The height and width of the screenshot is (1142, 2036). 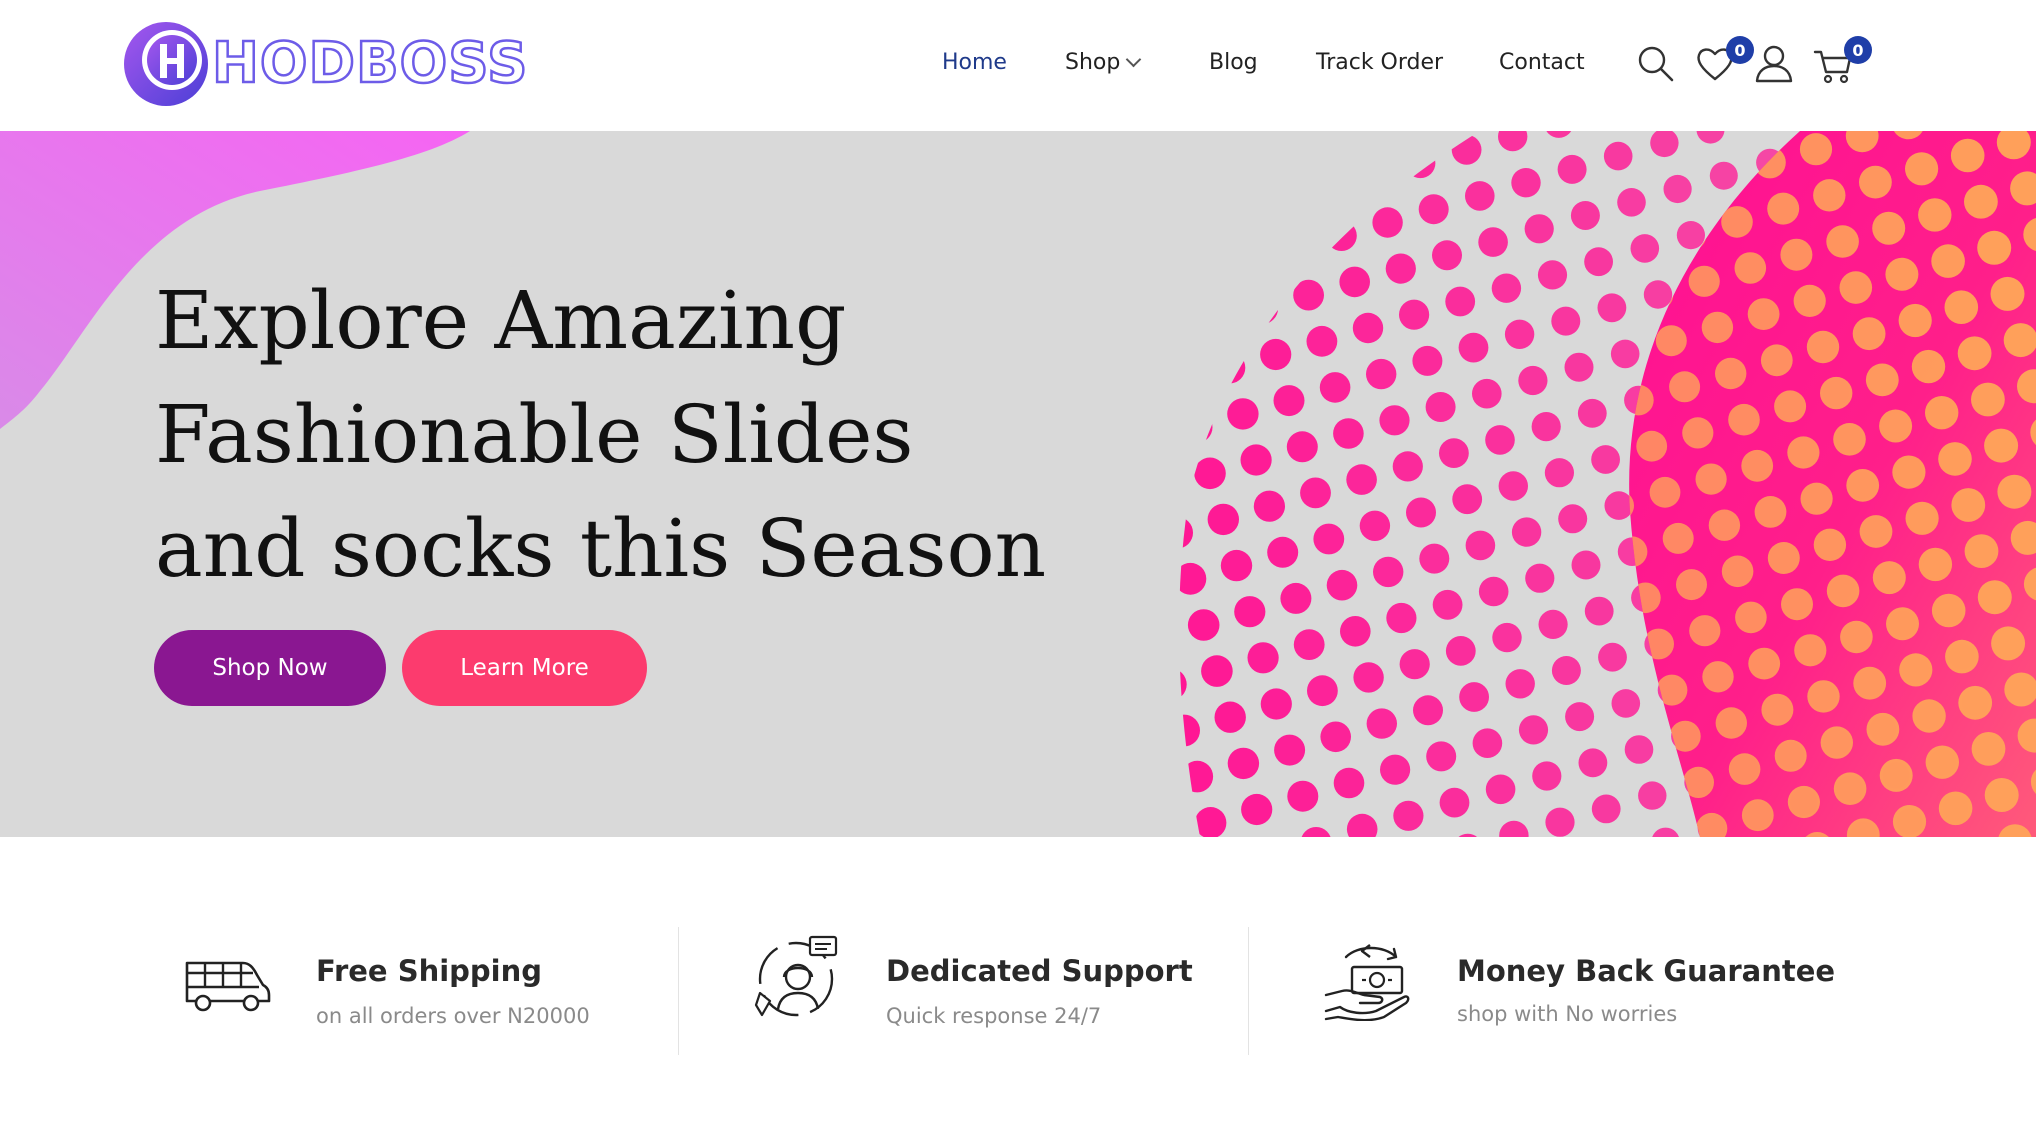 What do you see at coordinates (678, 991) in the screenshot?
I see `feature-divider` at bounding box center [678, 991].